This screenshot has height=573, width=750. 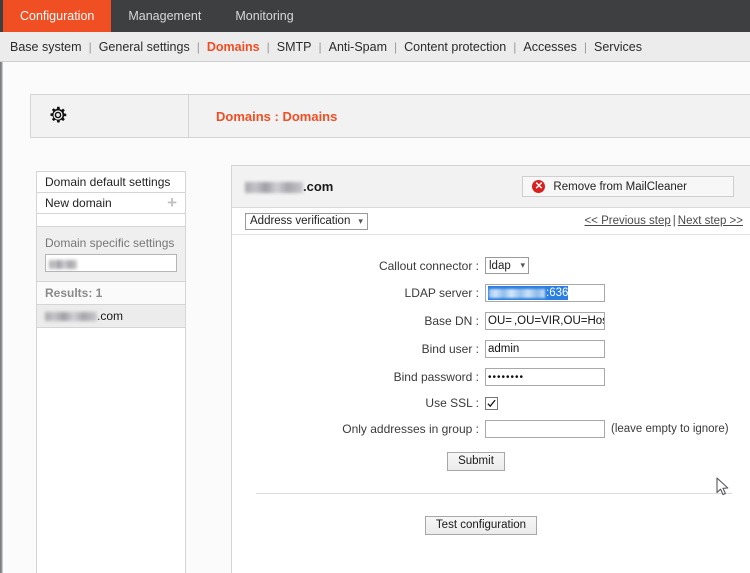 I want to click on domain-header: .com ✕ Remove from MailCleaner, so click(x=491, y=187).